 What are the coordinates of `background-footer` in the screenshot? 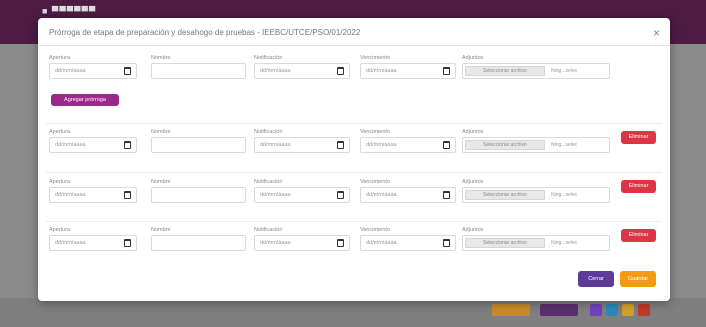 It's located at (353, 312).